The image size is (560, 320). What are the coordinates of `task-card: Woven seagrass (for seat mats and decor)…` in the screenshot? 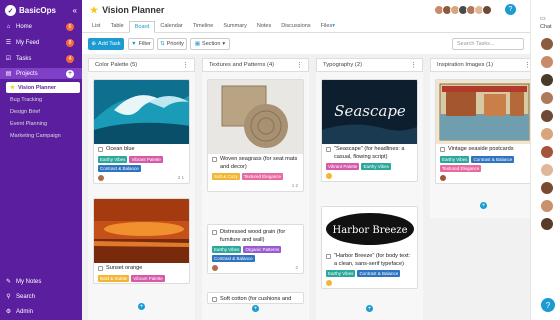 It's located at (255, 136).